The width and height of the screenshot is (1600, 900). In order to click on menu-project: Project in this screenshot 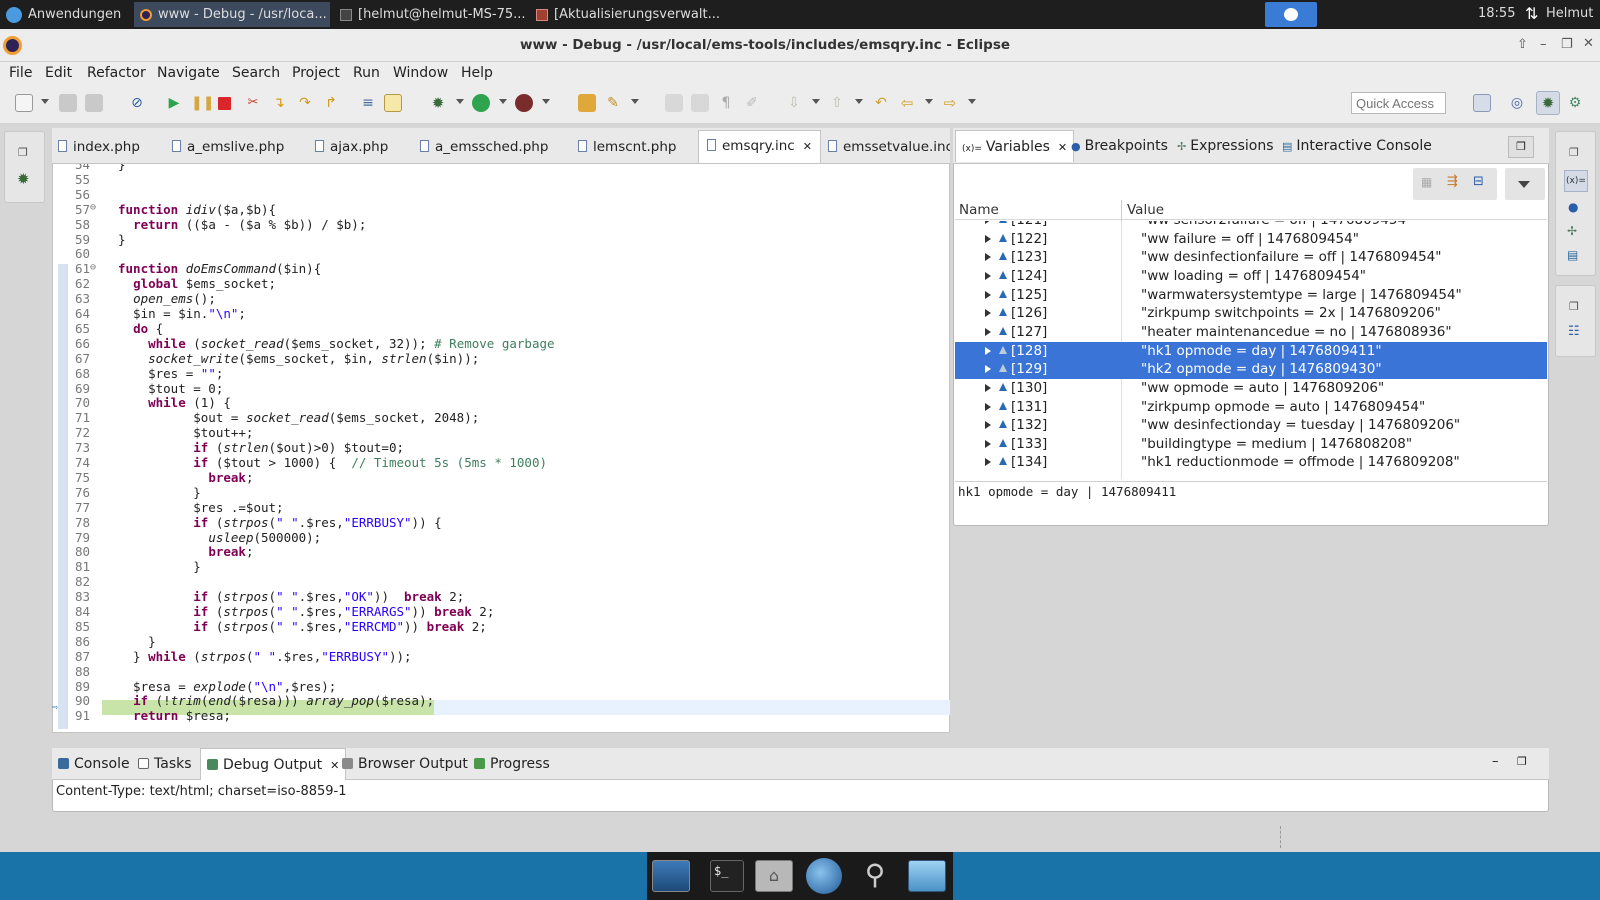, I will do `click(316, 73)`.